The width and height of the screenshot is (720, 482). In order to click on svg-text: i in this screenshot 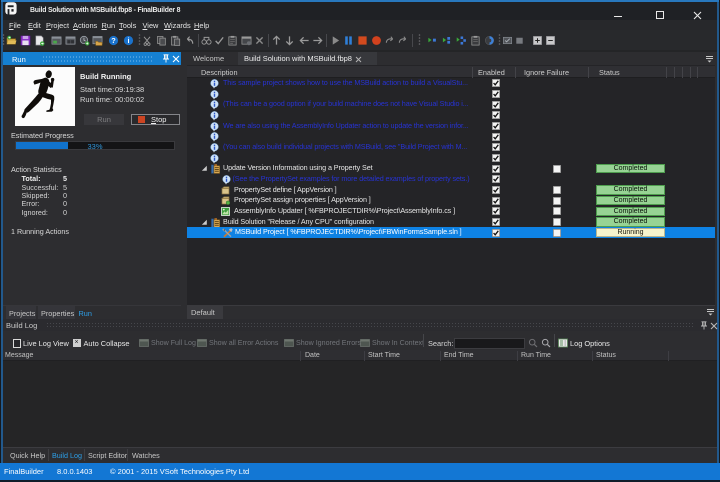, I will do `click(128, 40)`.